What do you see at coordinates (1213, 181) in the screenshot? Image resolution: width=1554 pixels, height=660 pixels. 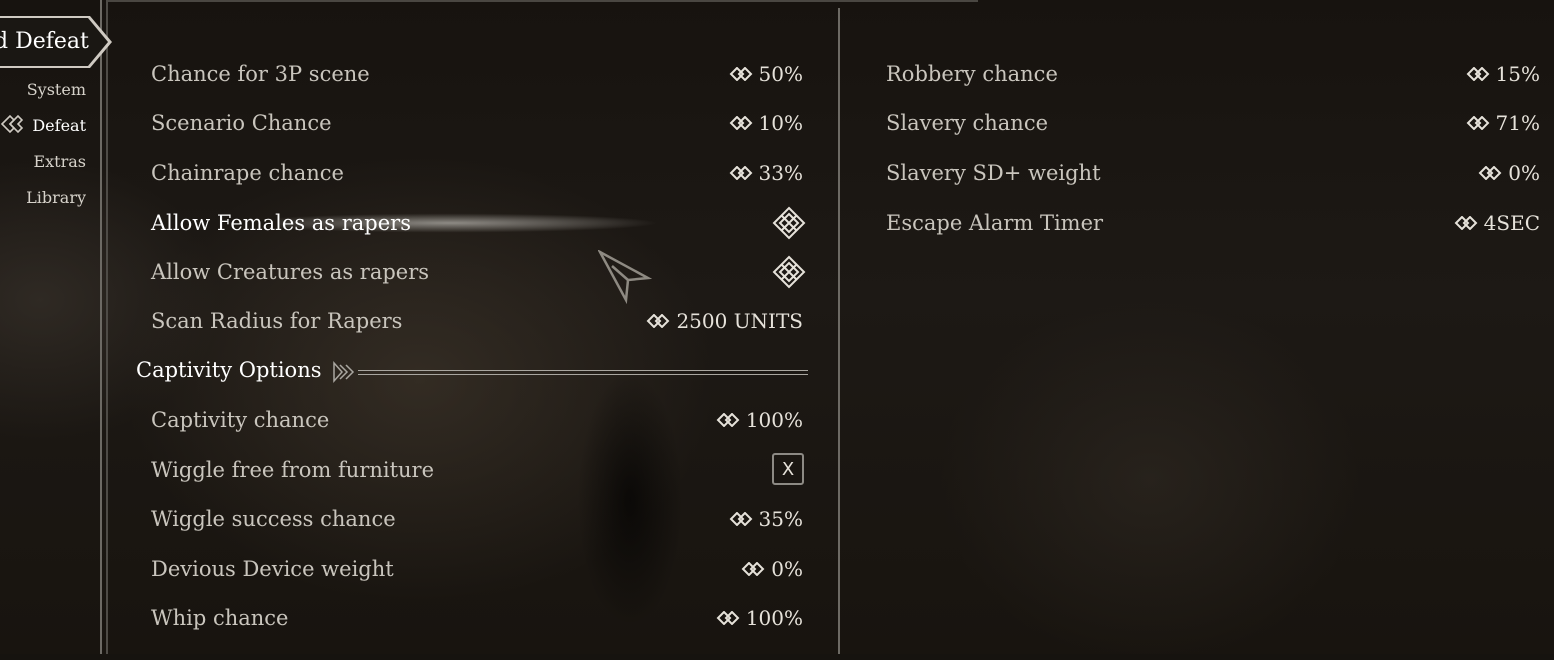 I see `option-row: Slavery SD+ weight 0%` at bounding box center [1213, 181].